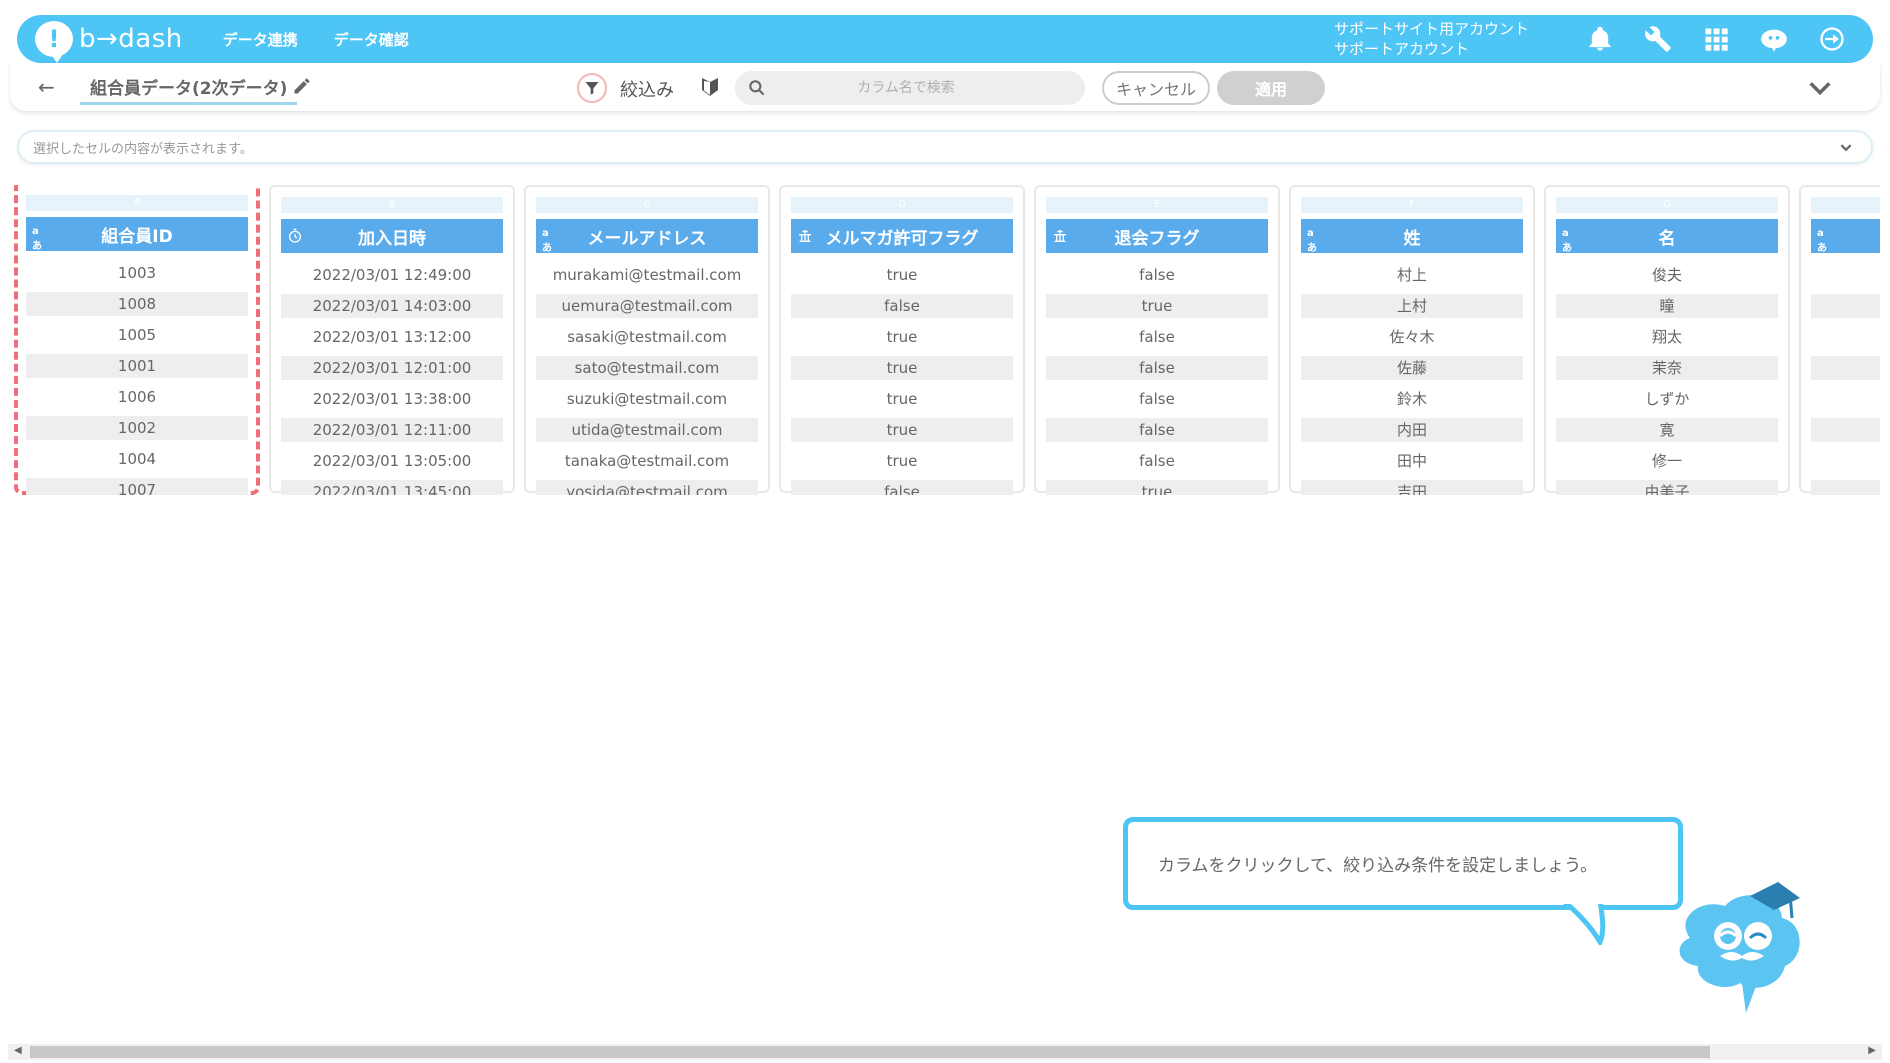 Image resolution: width=1890 pixels, height=1063 pixels. Describe the element at coordinates (906, 88) in the screenshot. I see `column-search-input` at that location.